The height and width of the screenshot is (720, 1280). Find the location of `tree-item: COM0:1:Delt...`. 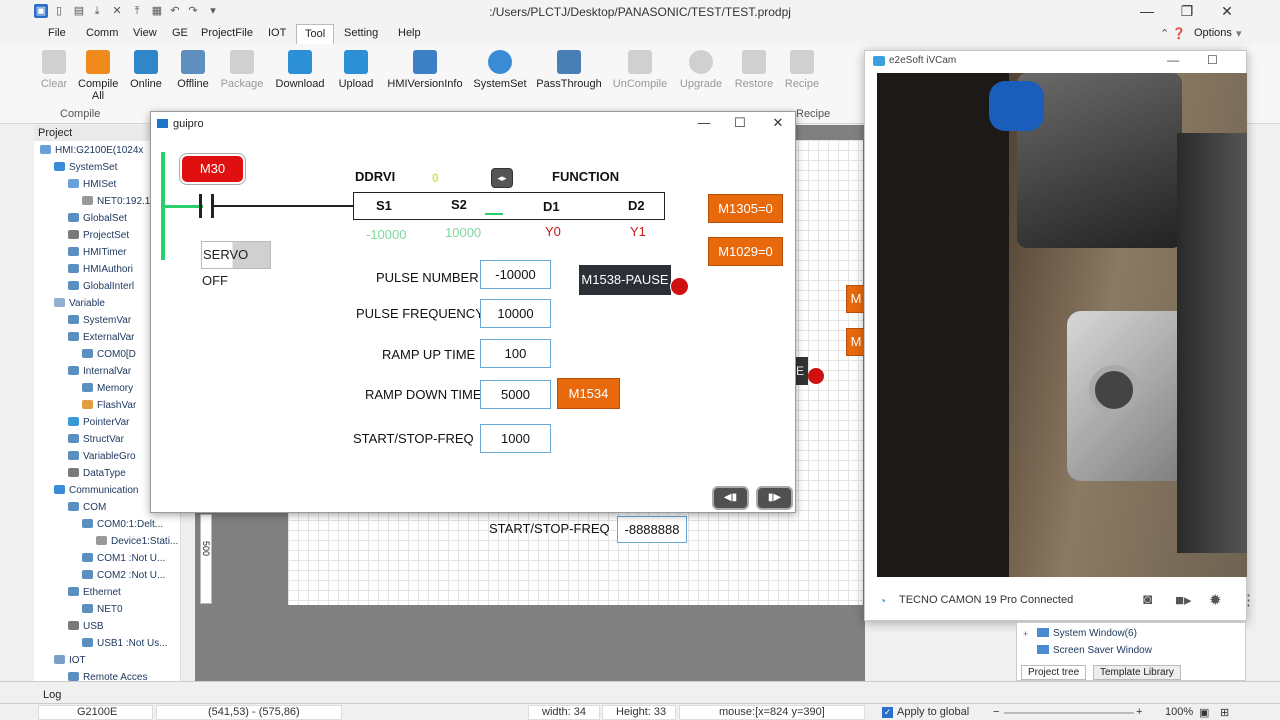

tree-item: COM0:1:Delt... is located at coordinates (122, 524).